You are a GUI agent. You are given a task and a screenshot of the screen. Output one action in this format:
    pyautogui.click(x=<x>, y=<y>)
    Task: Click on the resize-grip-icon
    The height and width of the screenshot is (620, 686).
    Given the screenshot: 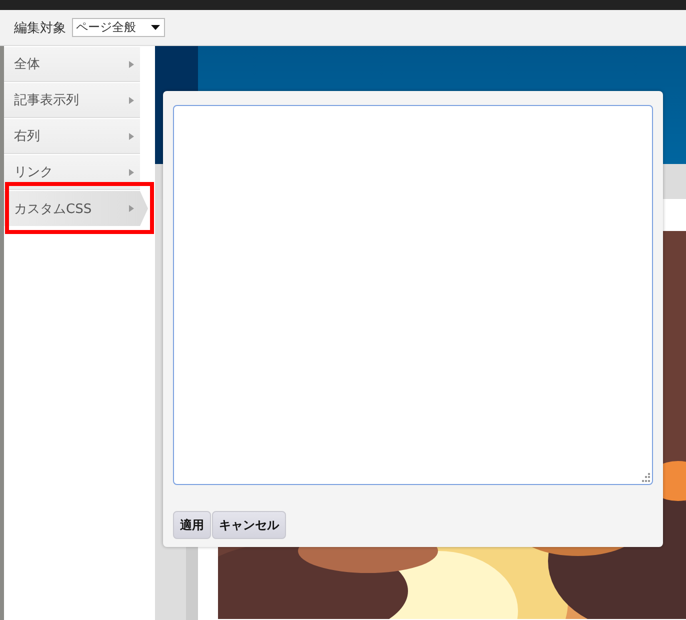 What is the action you would take?
    pyautogui.click(x=645, y=477)
    